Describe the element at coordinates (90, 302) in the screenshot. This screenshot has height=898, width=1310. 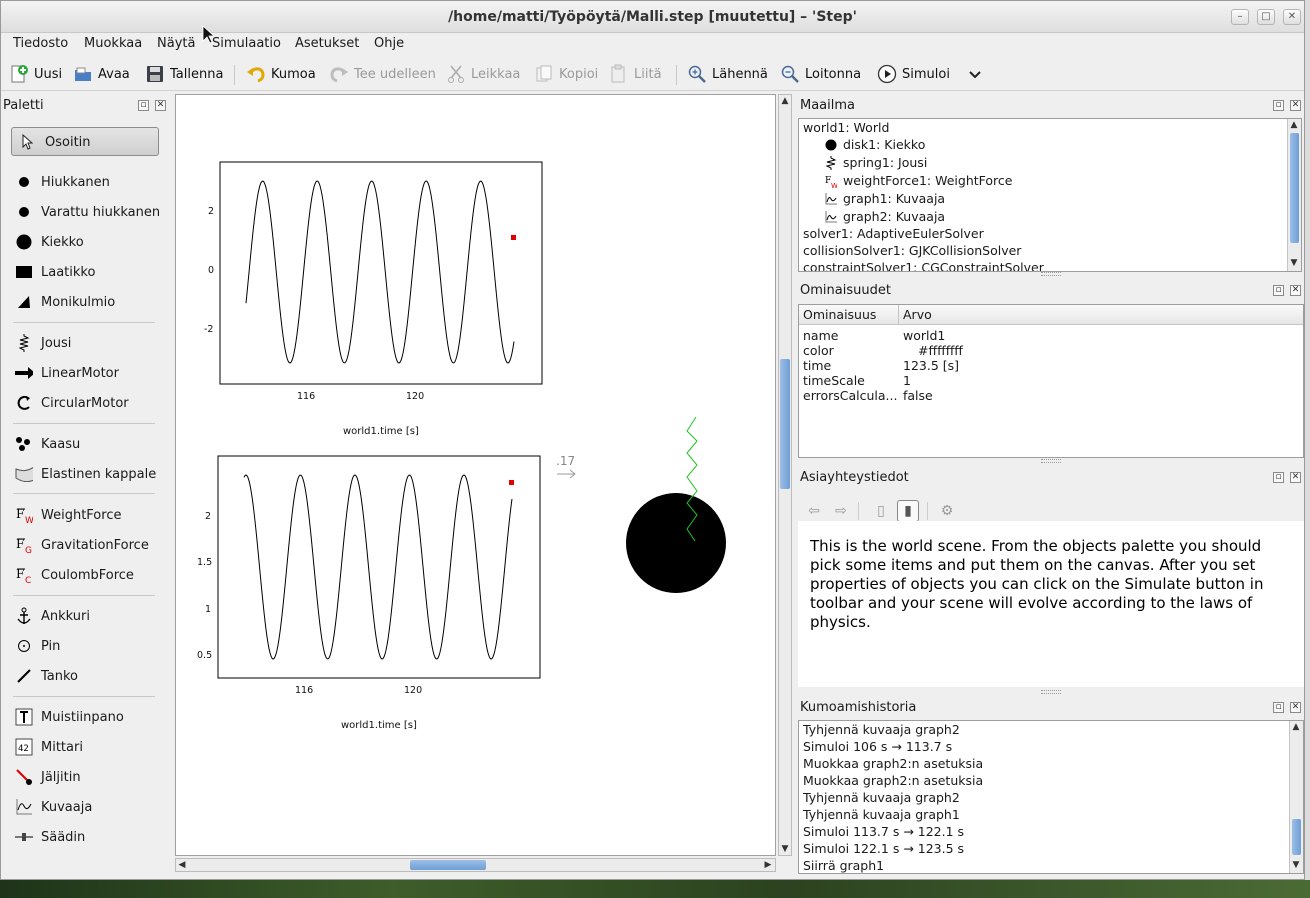
I see `palette-item-polygon: Monikulmio` at that location.